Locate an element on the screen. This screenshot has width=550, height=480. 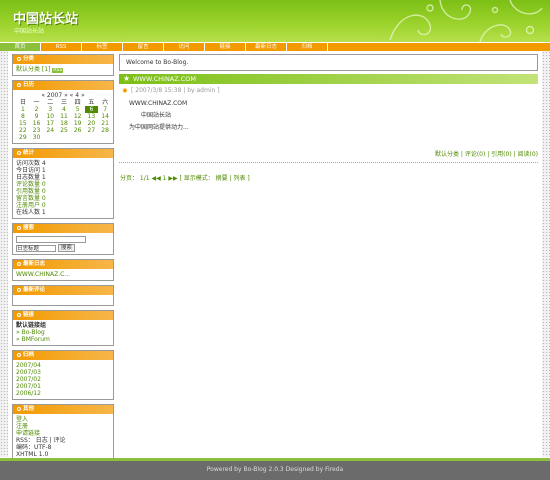
nav-recent: 最新日志 is located at coordinates (266, 47).